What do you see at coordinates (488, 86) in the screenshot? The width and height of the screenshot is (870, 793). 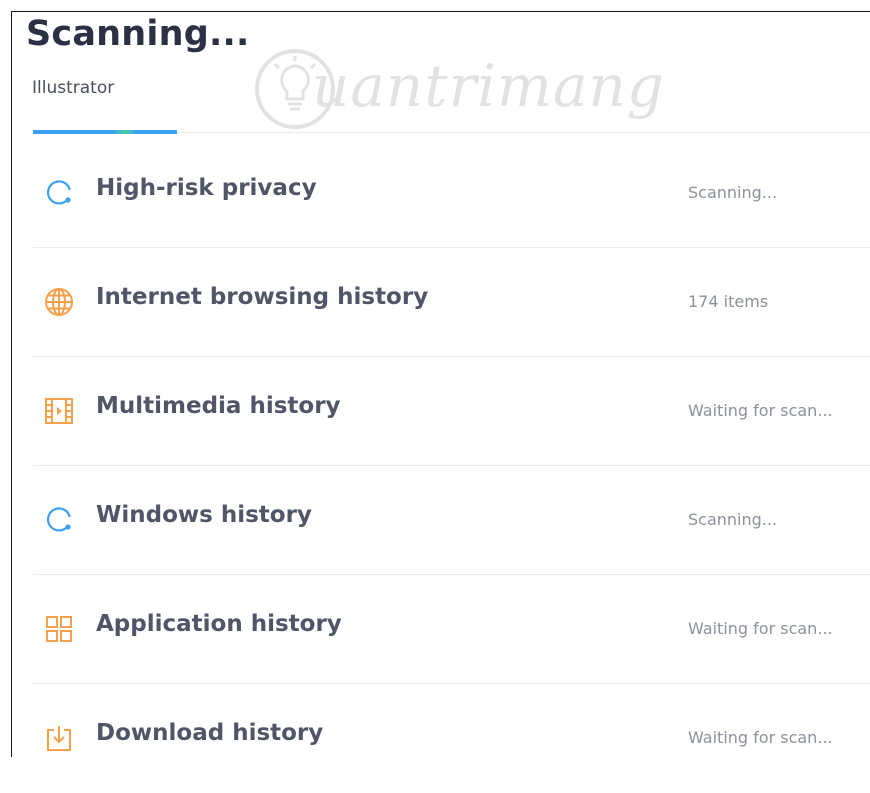 I see `watermark-text: uantrimang` at bounding box center [488, 86].